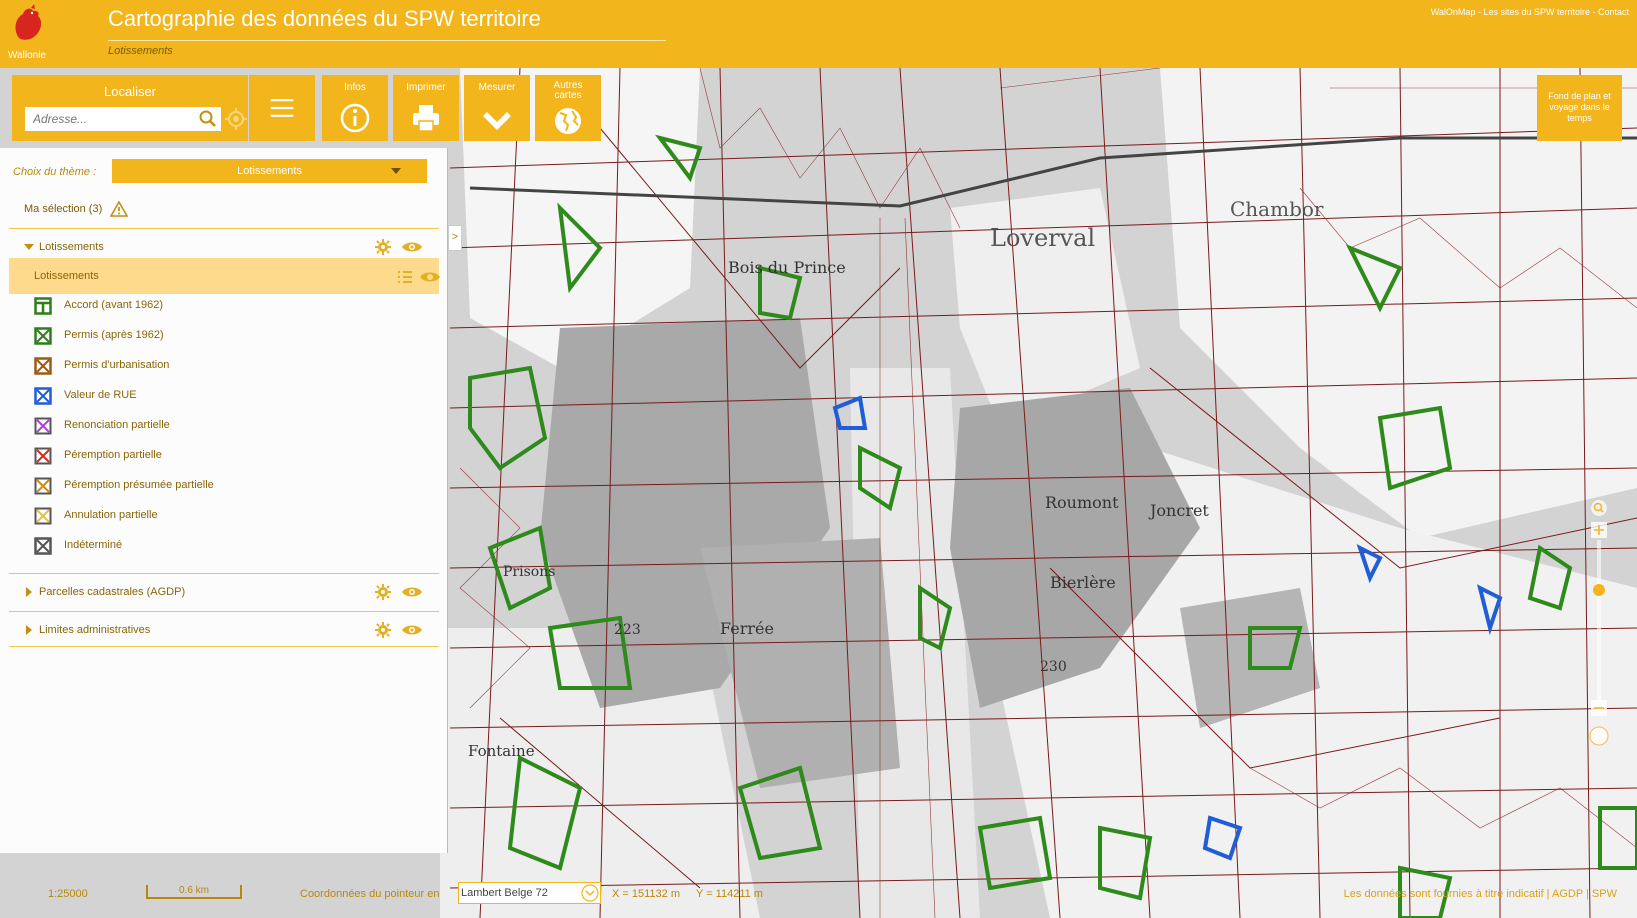 This screenshot has height=918, width=1637. Describe the element at coordinates (43, 306) in the screenshot. I see `accord-icon` at that location.